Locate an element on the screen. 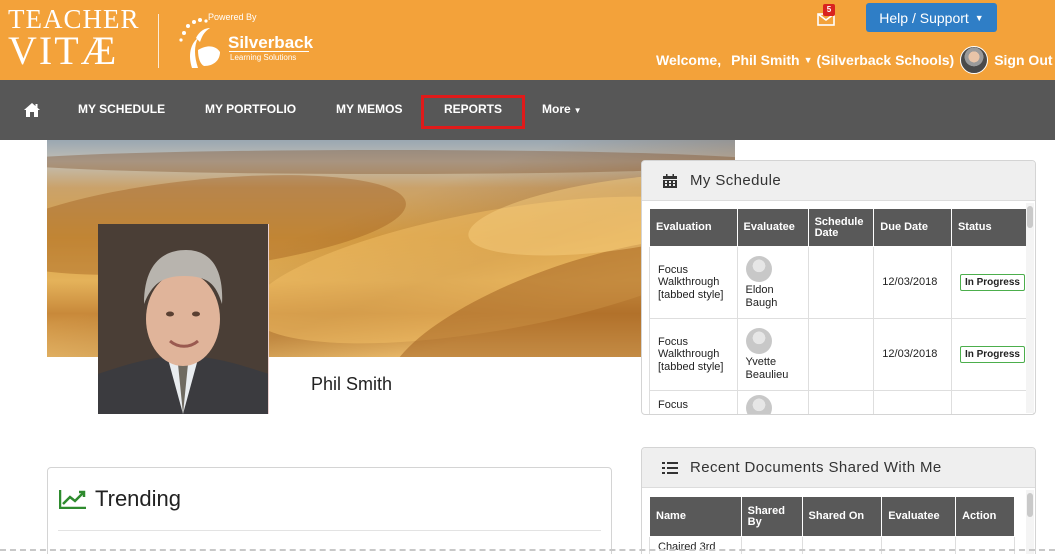  profile-photo is located at coordinates (183, 319).